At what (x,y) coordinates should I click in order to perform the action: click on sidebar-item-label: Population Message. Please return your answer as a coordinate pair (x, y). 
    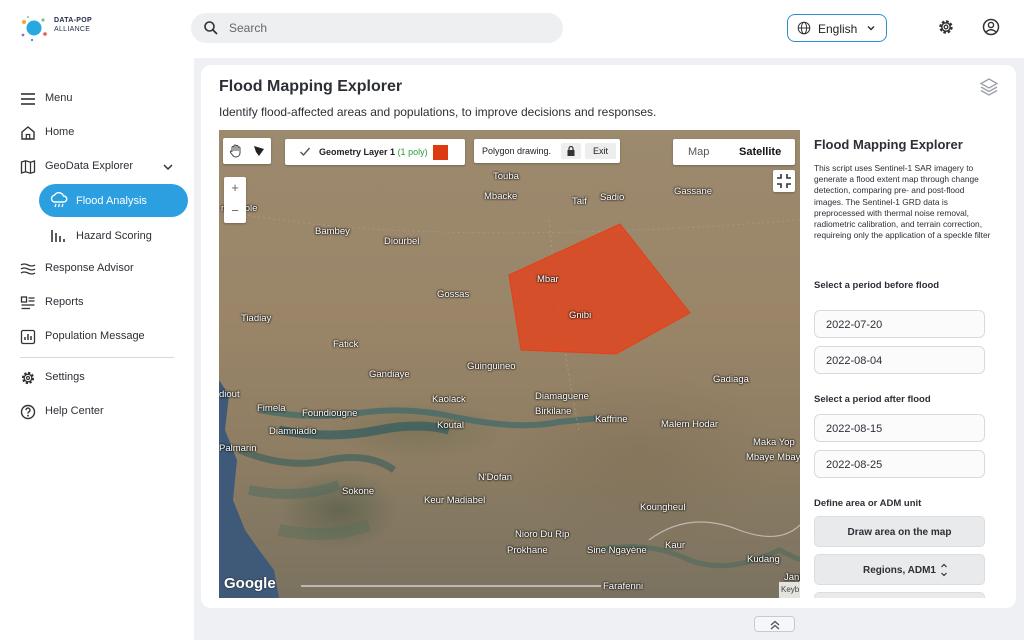
    Looking at the image, I should click on (95, 336).